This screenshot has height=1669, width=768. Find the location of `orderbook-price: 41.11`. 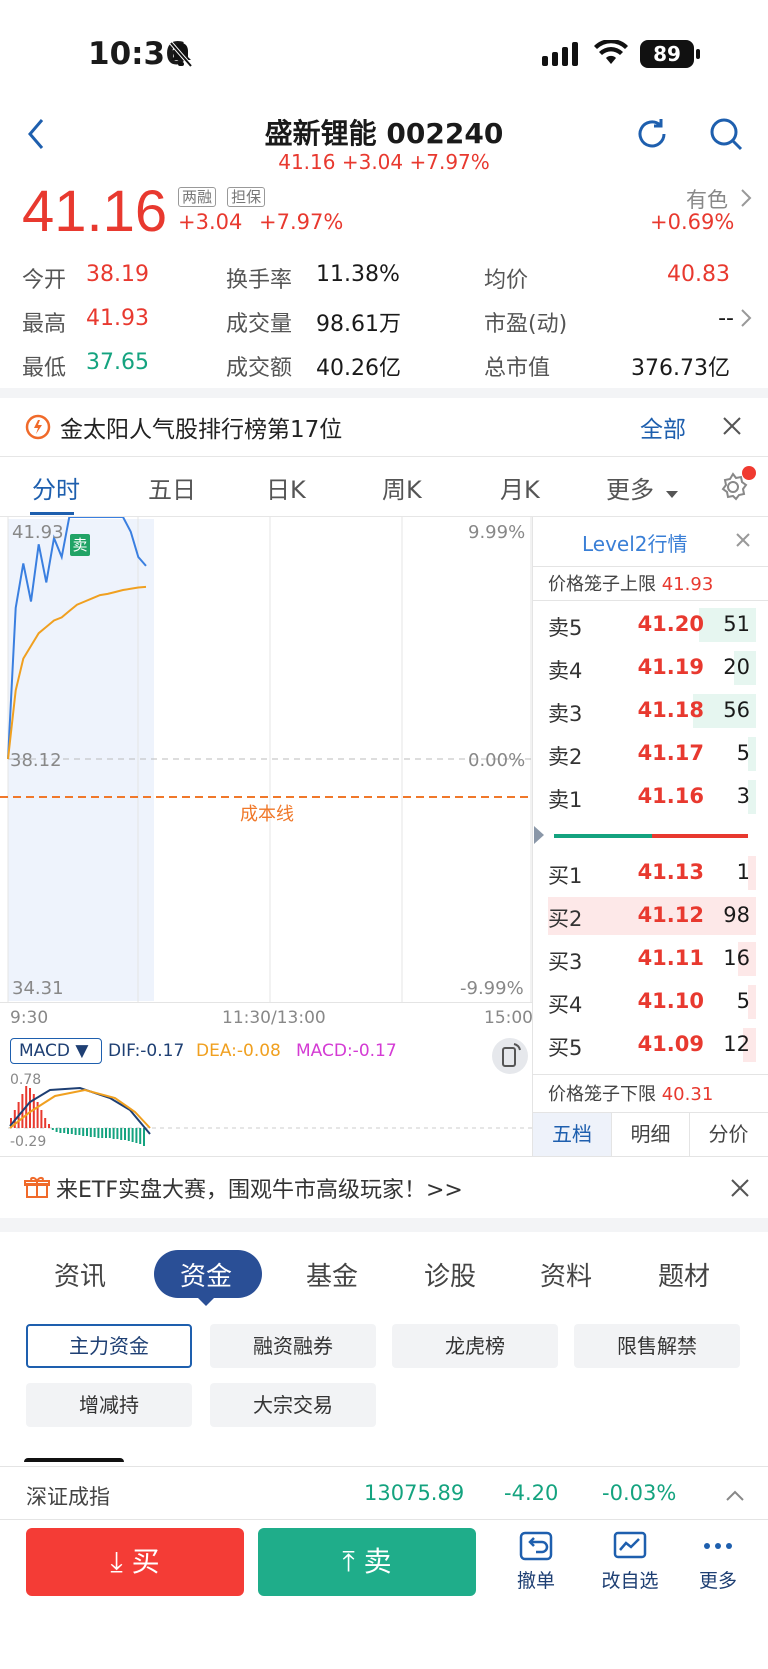

orderbook-price: 41.11 is located at coordinates (670, 958).